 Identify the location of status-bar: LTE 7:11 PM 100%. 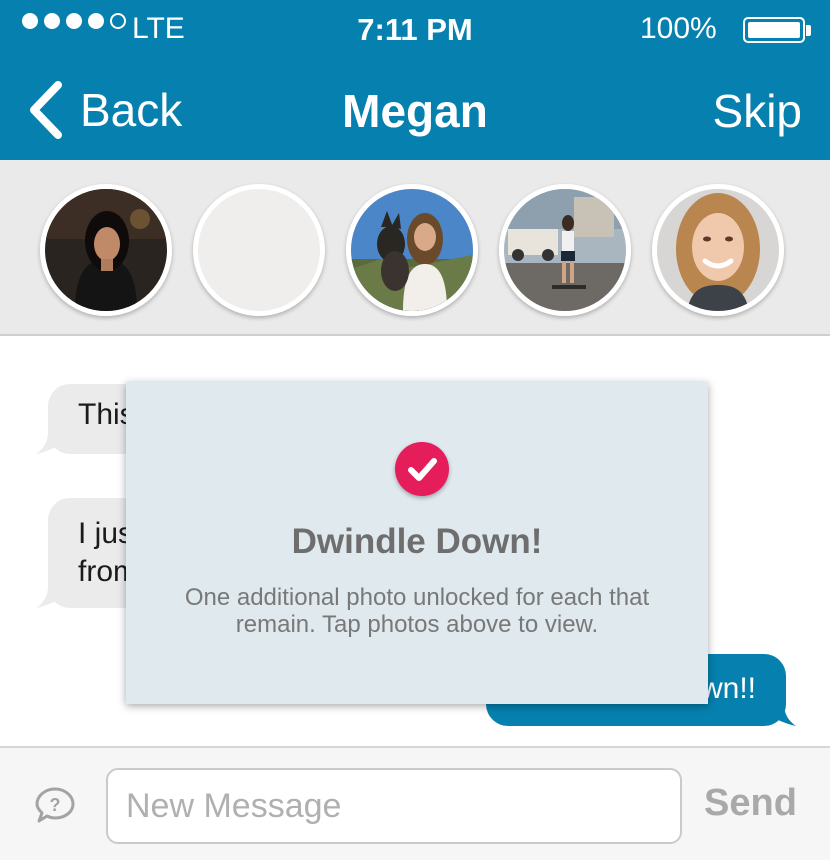
(415, 31).